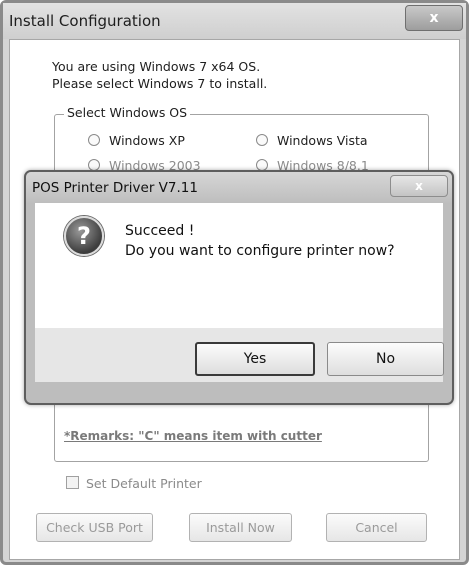 The height and width of the screenshot is (571, 475). What do you see at coordinates (127, 112) in the screenshot?
I see `select-os-group-label: Select Windows OS` at bounding box center [127, 112].